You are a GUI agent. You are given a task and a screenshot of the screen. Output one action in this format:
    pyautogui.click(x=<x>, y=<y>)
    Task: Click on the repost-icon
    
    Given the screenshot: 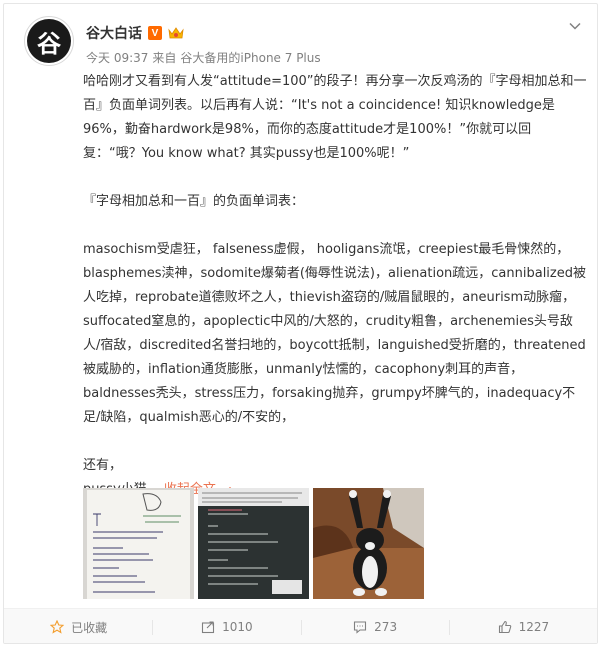 What is the action you would take?
    pyautogui.click(x=208, y=627)
    